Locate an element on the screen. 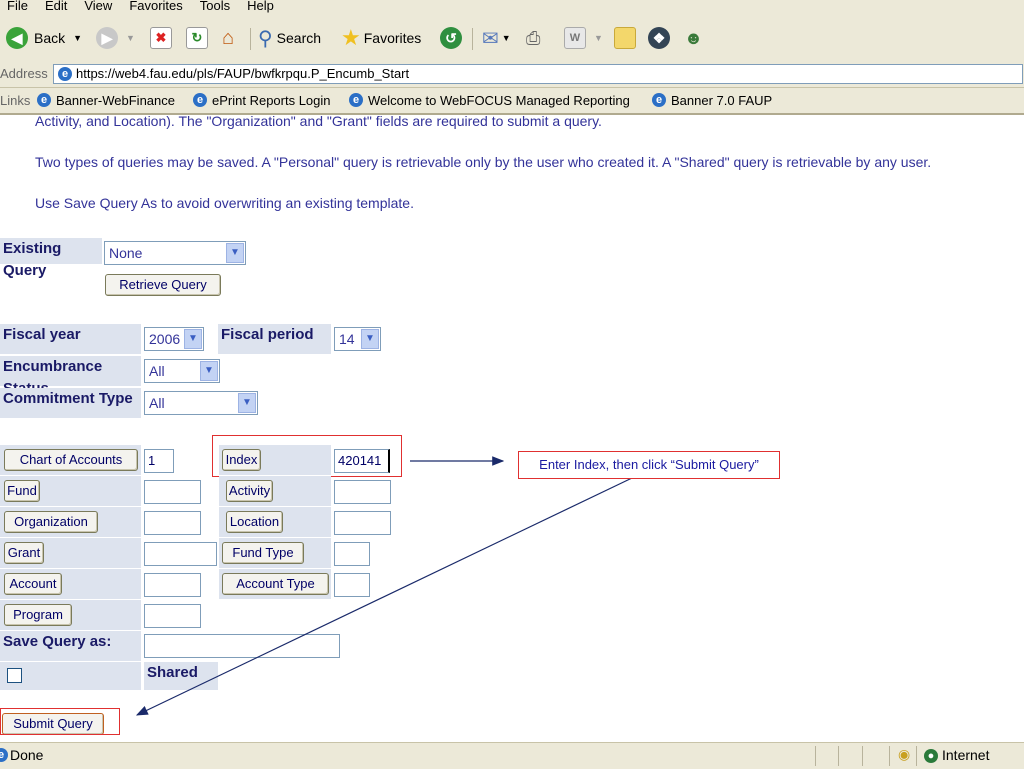 The height and width of the screenshot is (769, 1024). note-icon is located at coordinates (625, 38).